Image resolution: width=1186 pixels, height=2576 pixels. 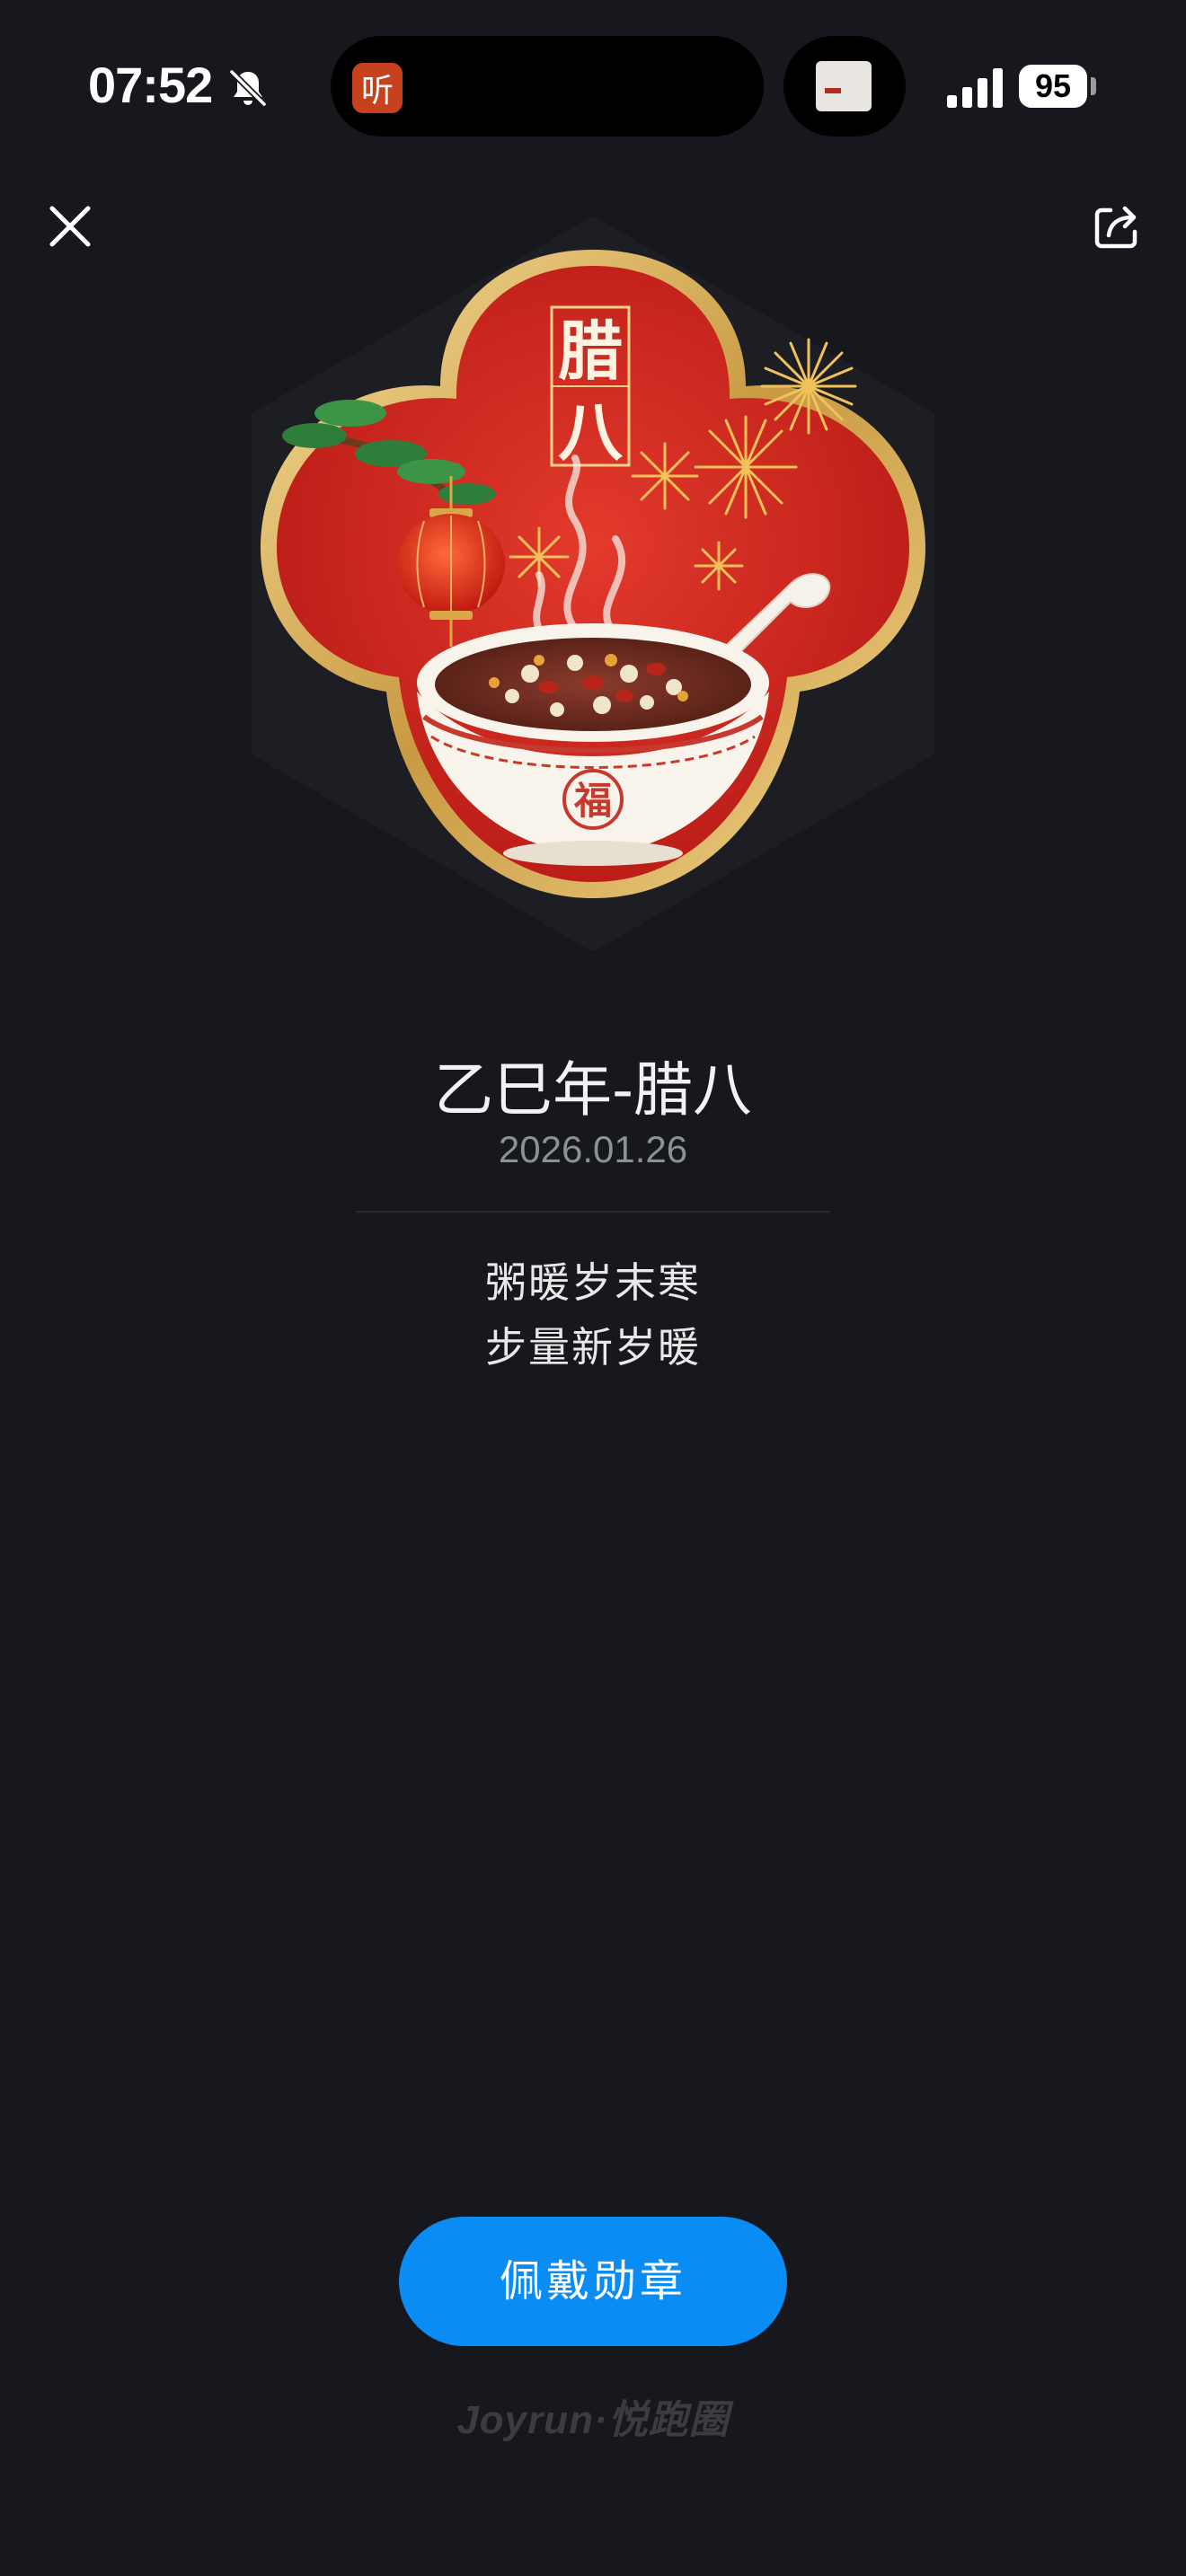 What do you see at coordinates (593, 1149) in the screenshot?
I see `badge-date: 2026.01.26` at bounding box center [593, 1149].